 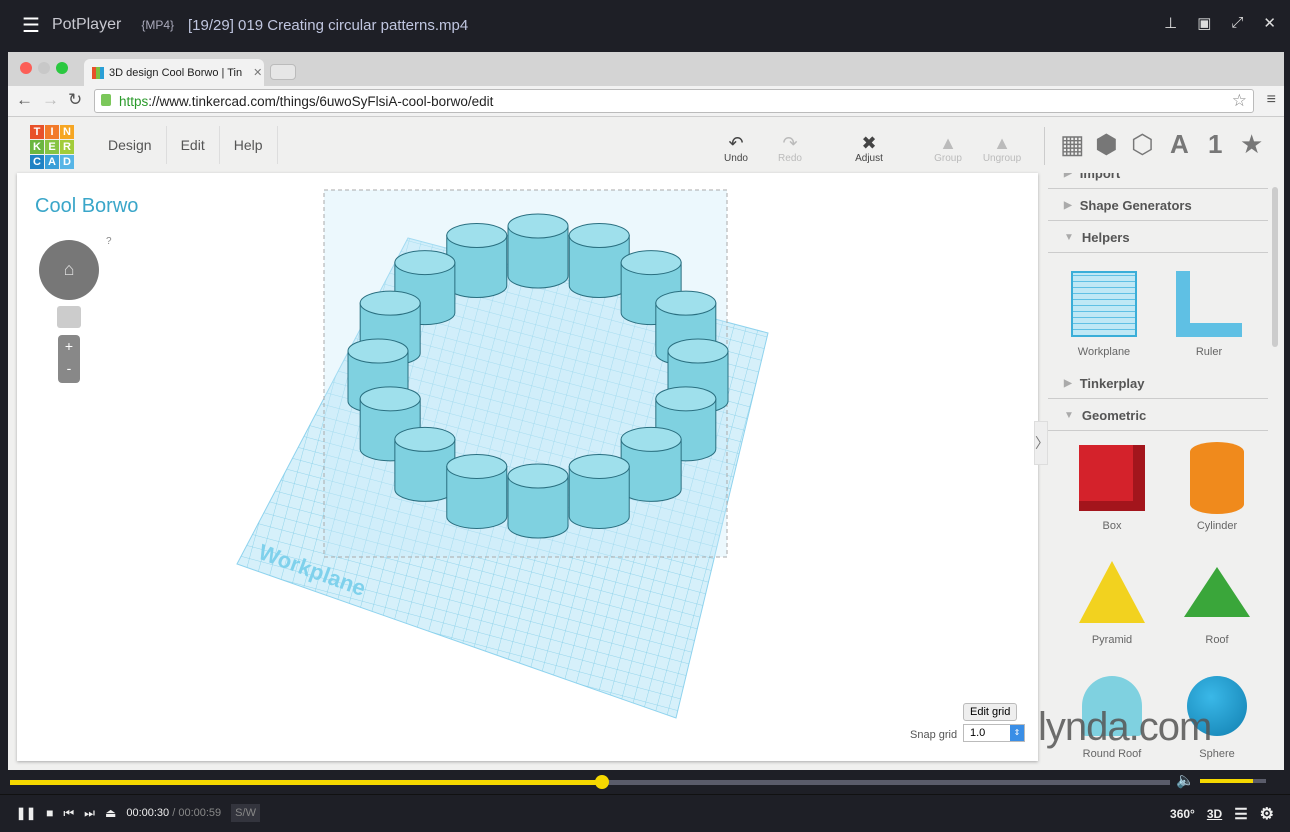 I want to click on settings-gear-icon: ⚙, so click(x=1267, y=814).